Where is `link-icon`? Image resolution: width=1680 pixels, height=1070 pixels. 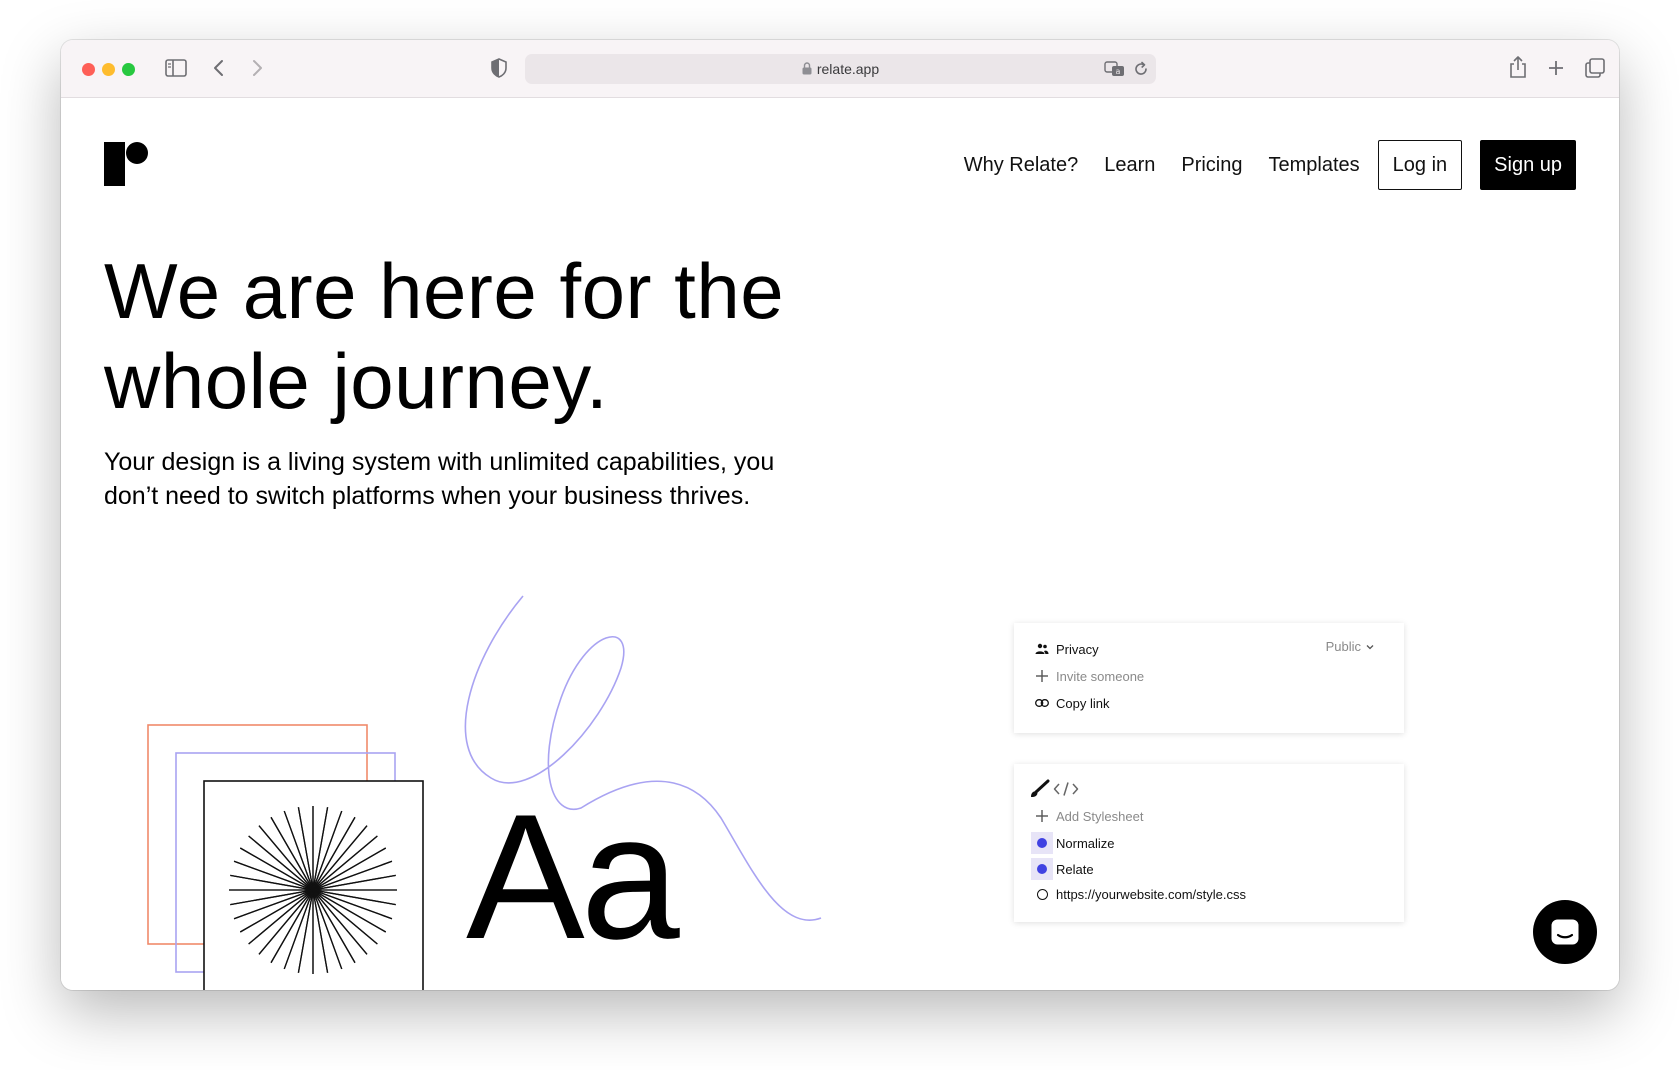 link-icon is located at coordinates (1042, 703).